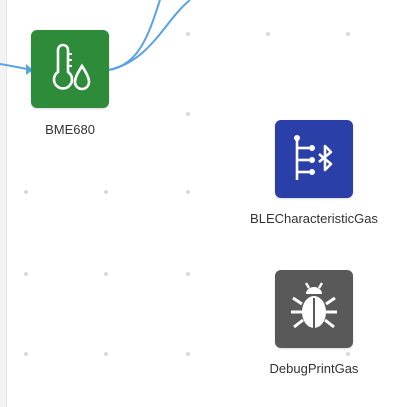  Describe the element at coordinates (149, 35) in the screenshot. I see `output-wire` at that location.